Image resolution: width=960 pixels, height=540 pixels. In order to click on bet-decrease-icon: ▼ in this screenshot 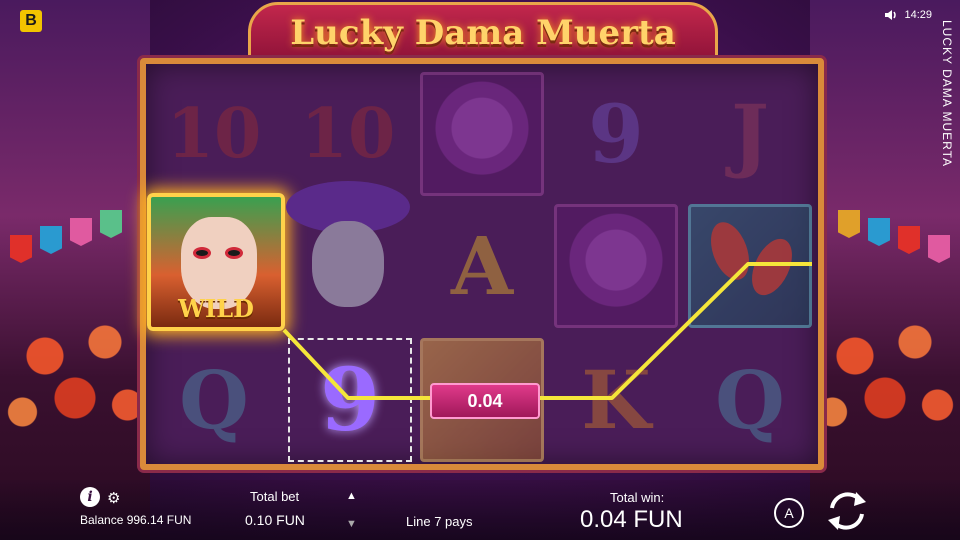, I will do `click(351, 524)`.